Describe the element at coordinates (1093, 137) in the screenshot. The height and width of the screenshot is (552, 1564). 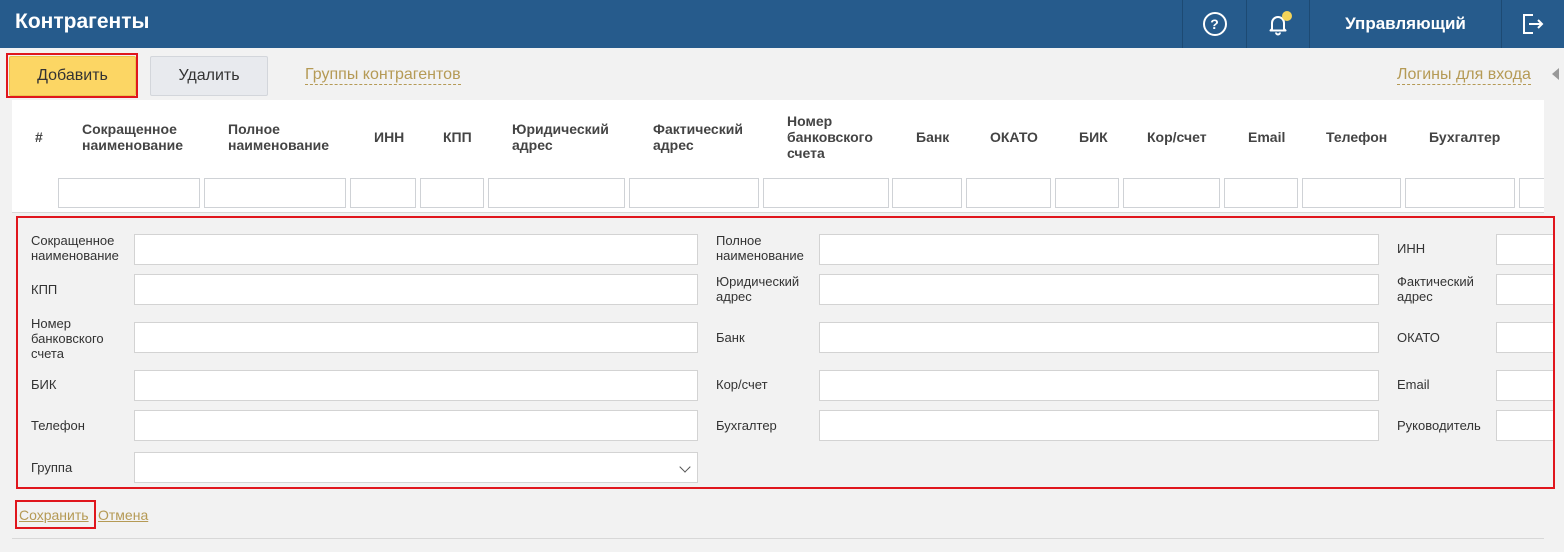
I see `column-header: БИК` at that location.